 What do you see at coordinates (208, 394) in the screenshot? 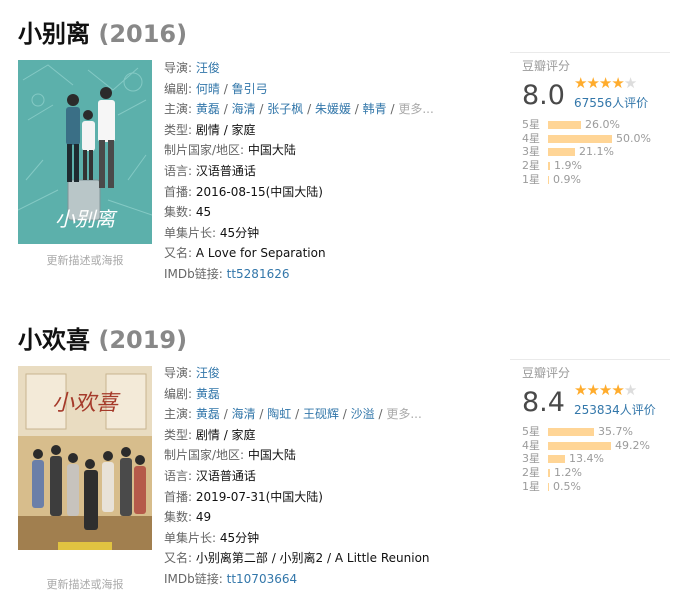
I see `writer-link: 黄磊` at bounding box center [208, 394].